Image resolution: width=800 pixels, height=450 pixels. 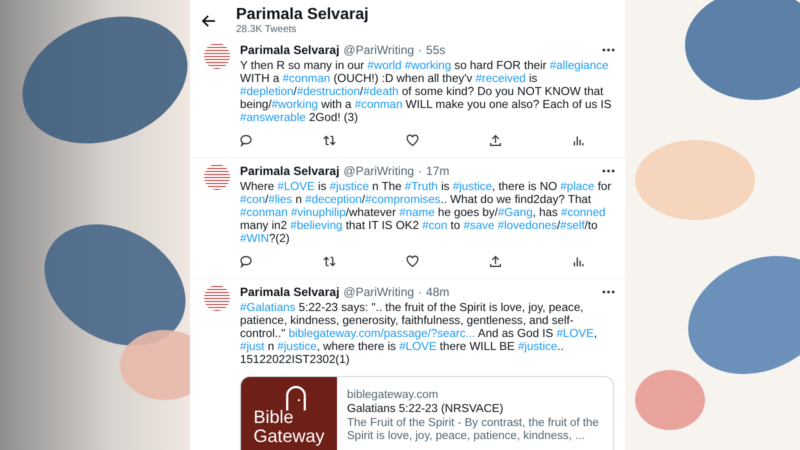 What do you see at coordinates (289, 436) in the screenshot?
I see `logo-text: Gateway` at bounding box center [289, 436].